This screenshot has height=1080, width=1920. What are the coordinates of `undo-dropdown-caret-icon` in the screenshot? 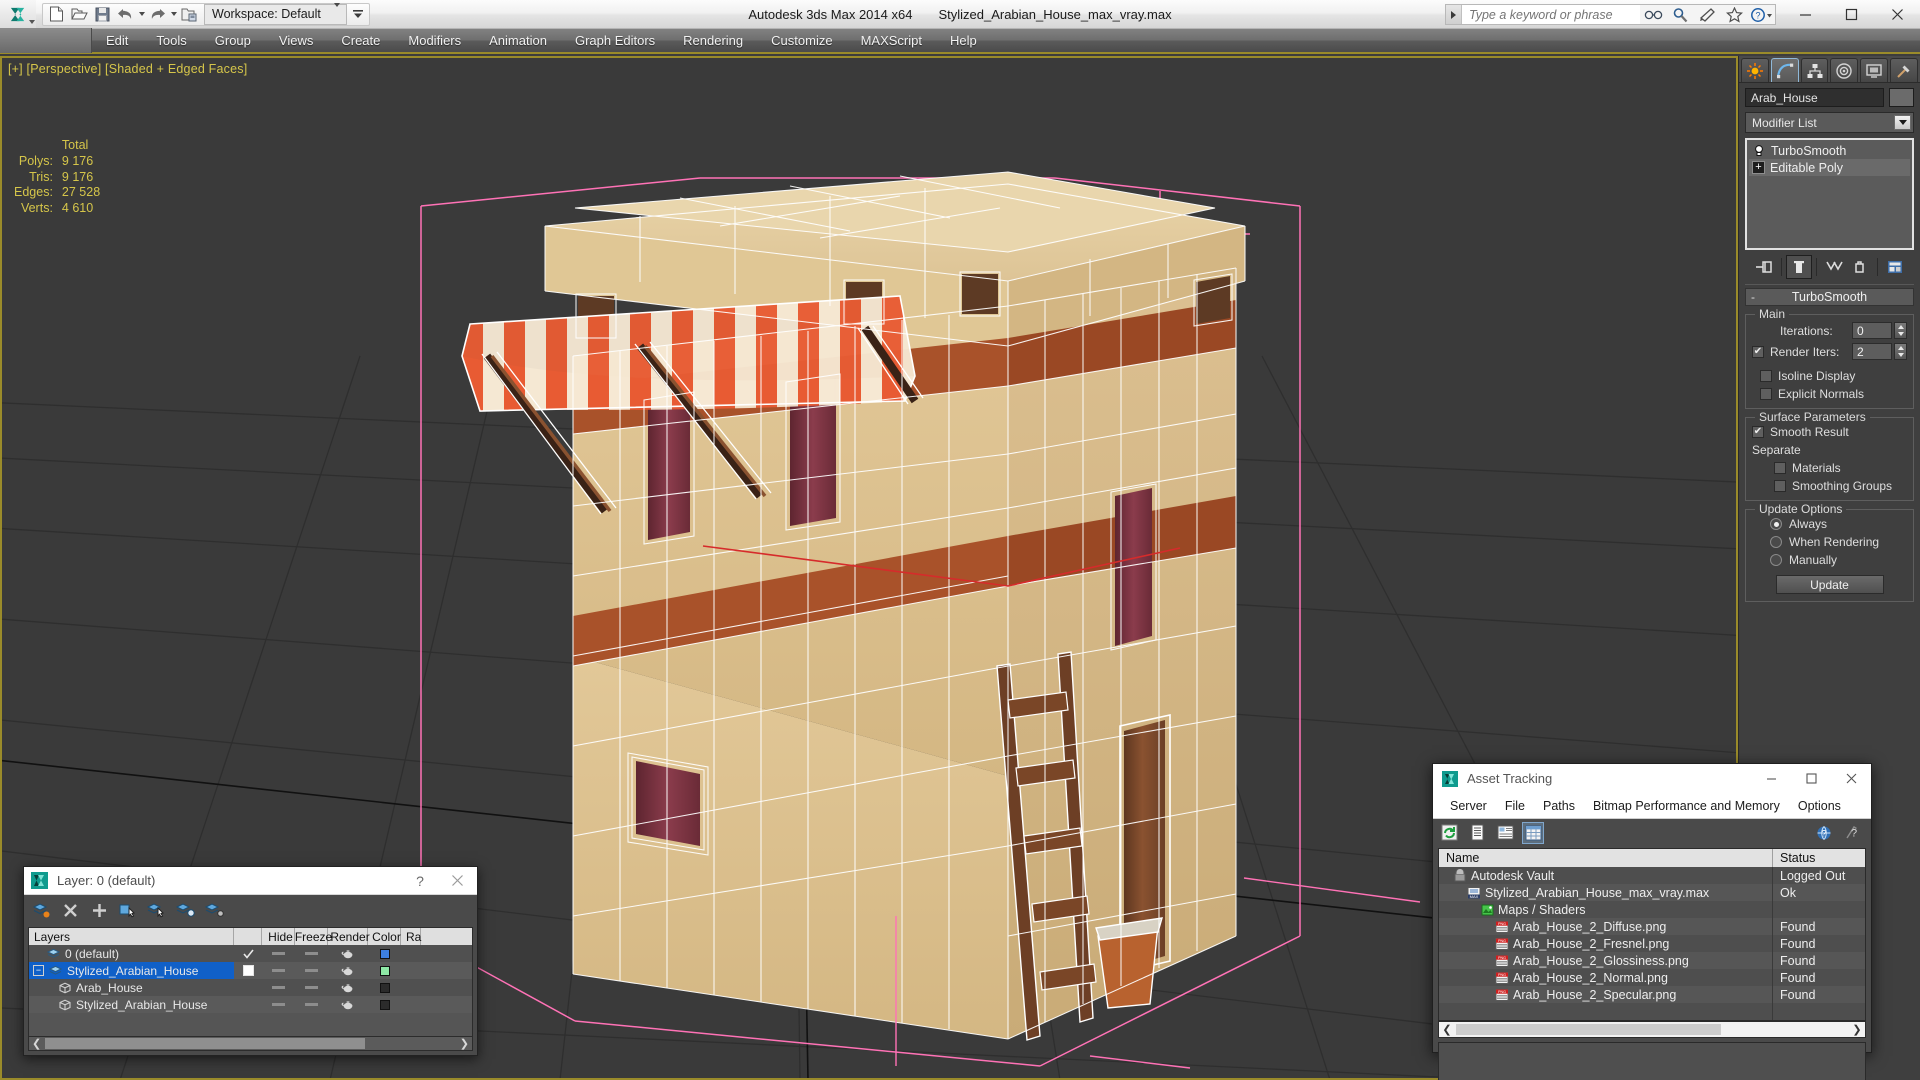 It's located at (141, 14).